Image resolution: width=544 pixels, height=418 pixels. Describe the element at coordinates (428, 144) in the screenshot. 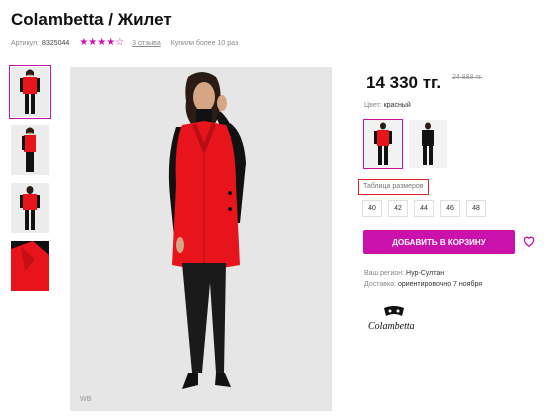

I see `color-option-black` at that location.